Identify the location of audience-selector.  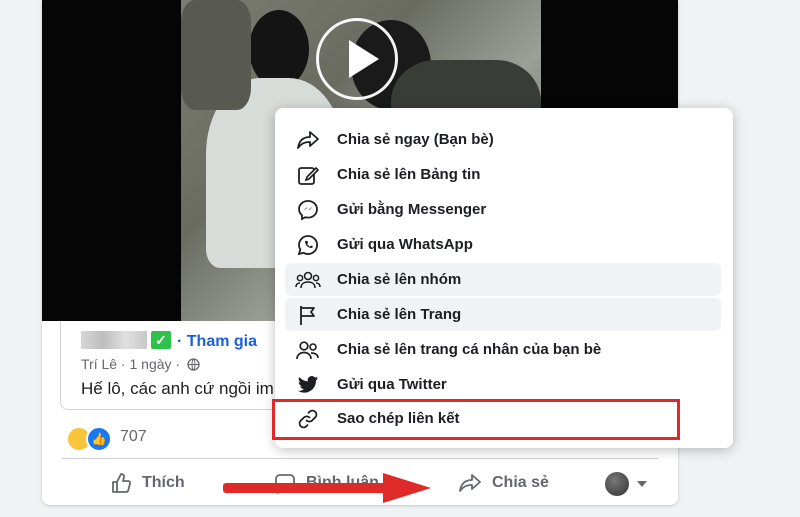
(626, 484).